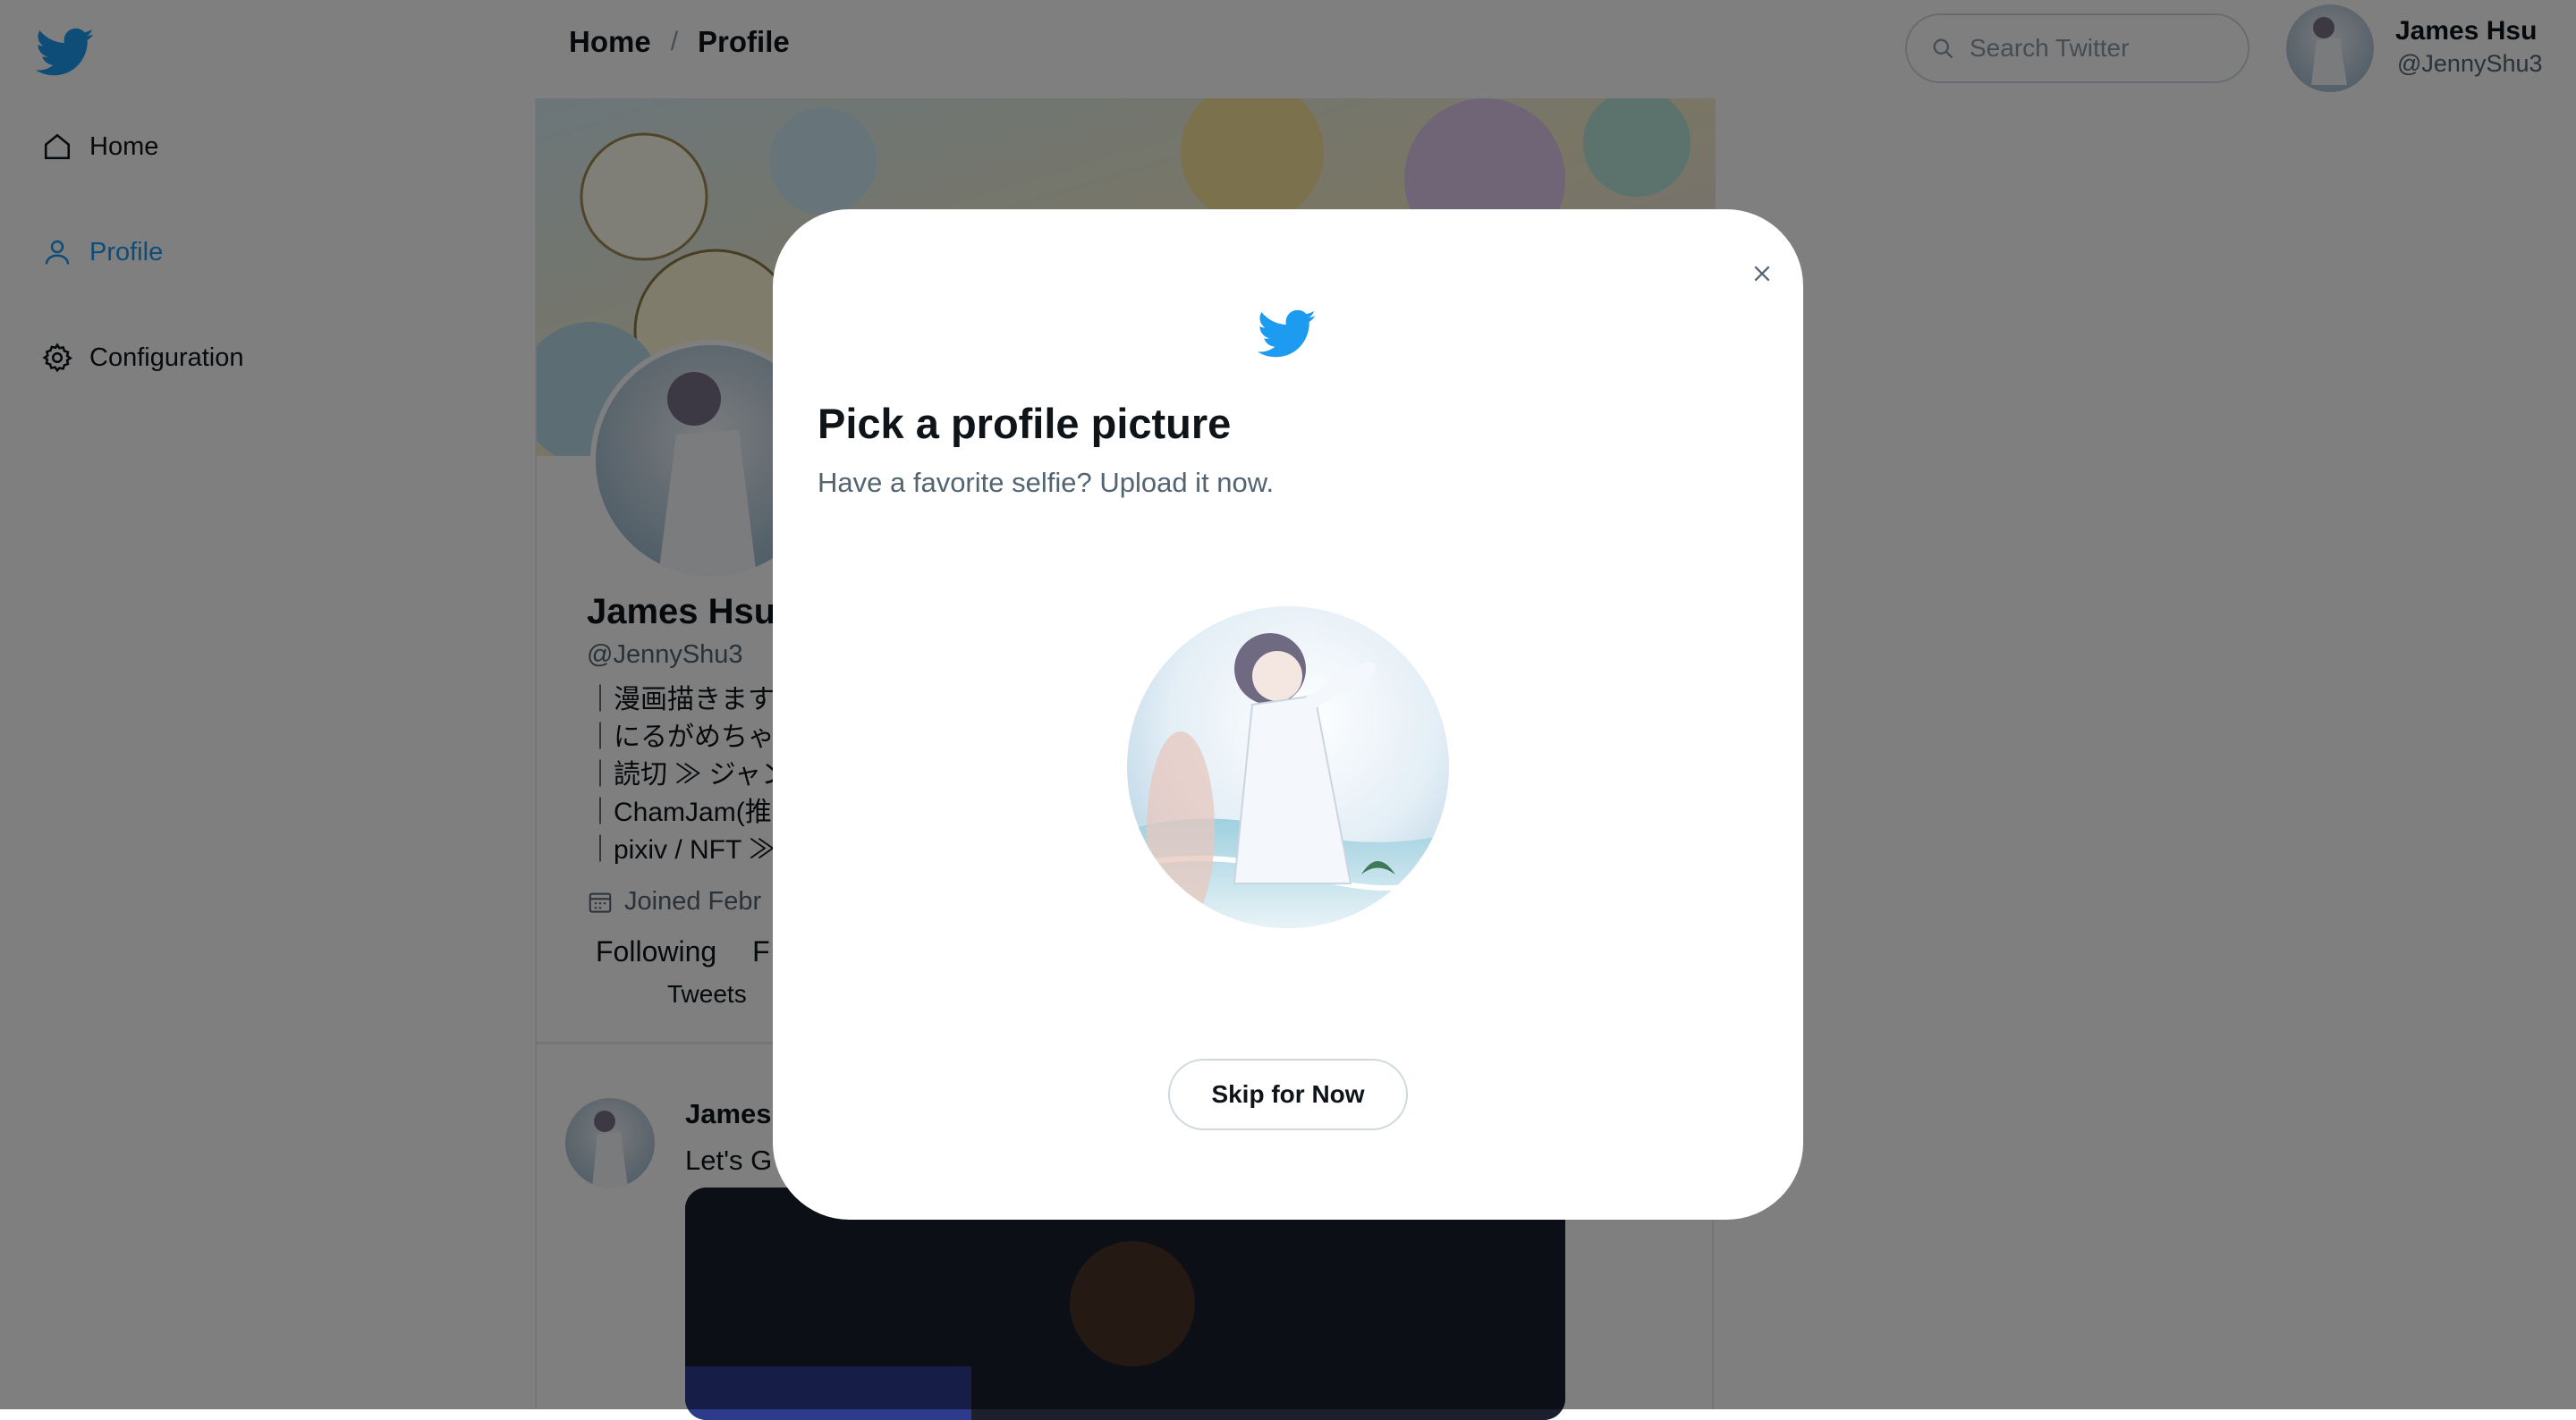  I want to click on close-icon, so click(1762, 274).